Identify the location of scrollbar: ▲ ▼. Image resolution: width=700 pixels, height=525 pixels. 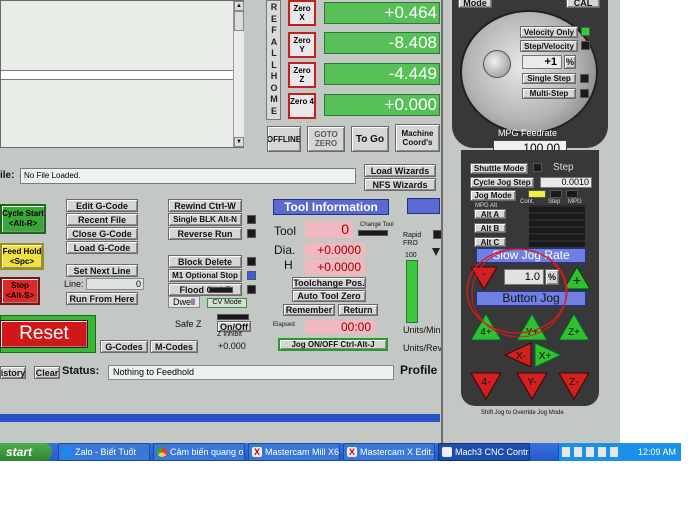
(238, 74).